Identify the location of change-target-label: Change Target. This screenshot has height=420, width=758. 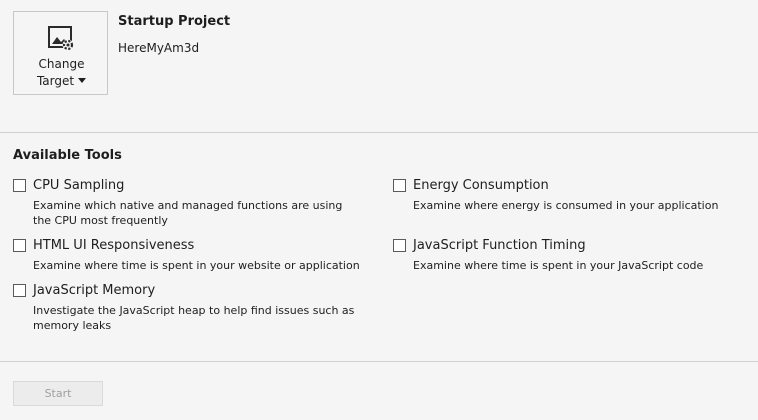
(61, 73).